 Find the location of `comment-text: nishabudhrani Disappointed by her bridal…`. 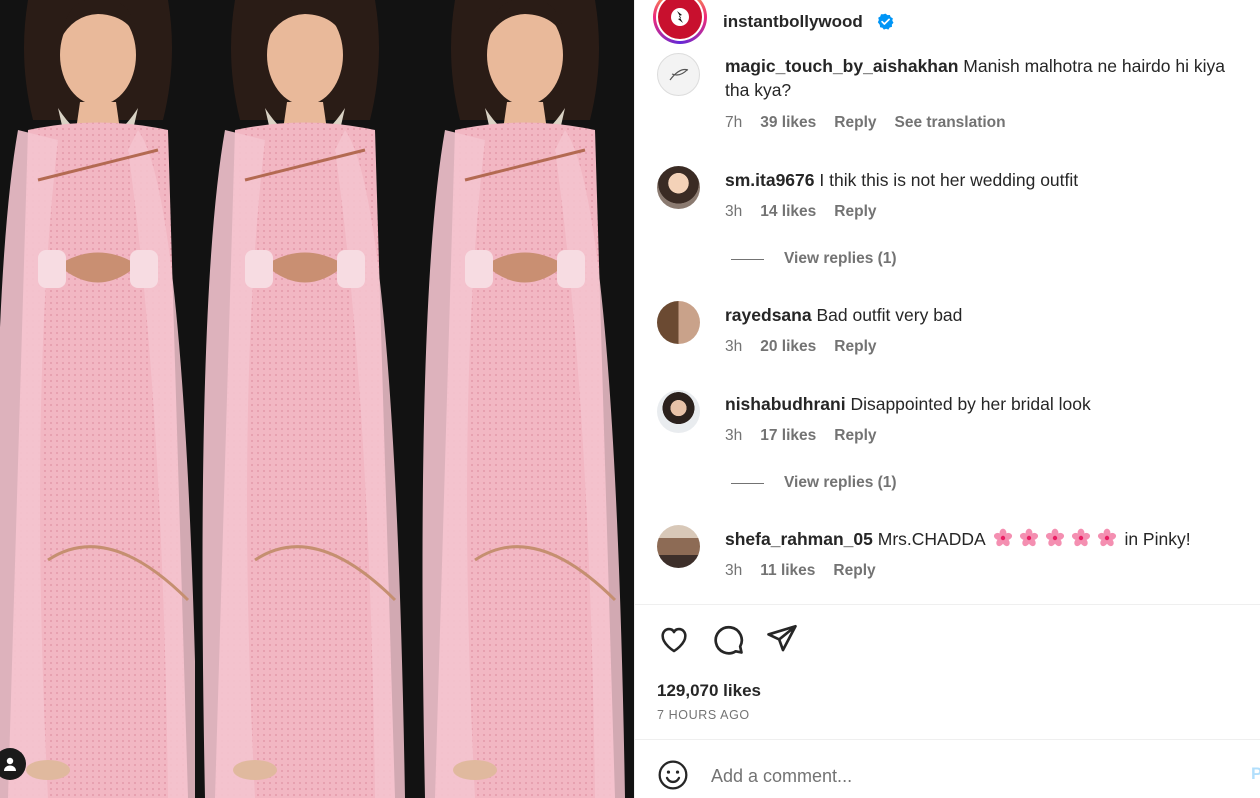

comment-text: nishabudhrani Disappointed by her bridal… is located at coordinates (985, 404).